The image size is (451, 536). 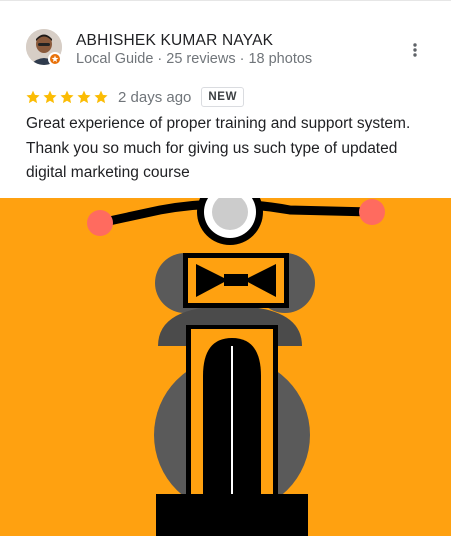 I want to click on more-options-button, so click(x=415, y=50).